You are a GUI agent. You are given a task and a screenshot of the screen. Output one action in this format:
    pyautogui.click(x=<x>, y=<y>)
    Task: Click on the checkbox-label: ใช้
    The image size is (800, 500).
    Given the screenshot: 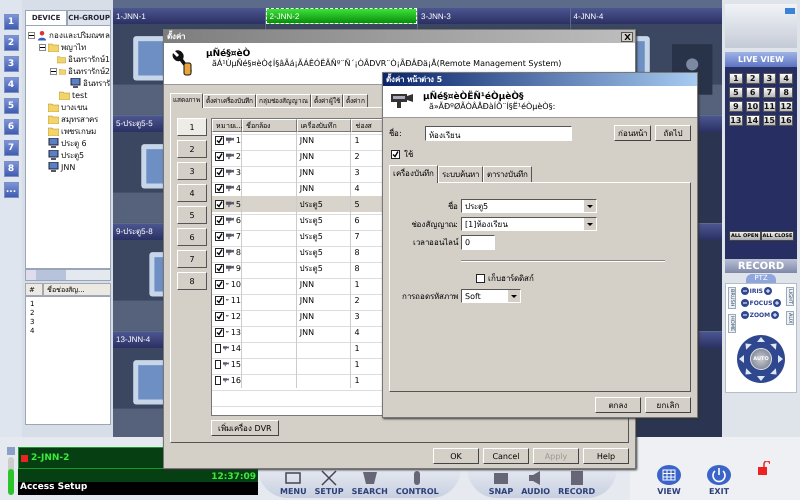 What is the action you would take?
    pyautogui.click(x=408, y=154)
    